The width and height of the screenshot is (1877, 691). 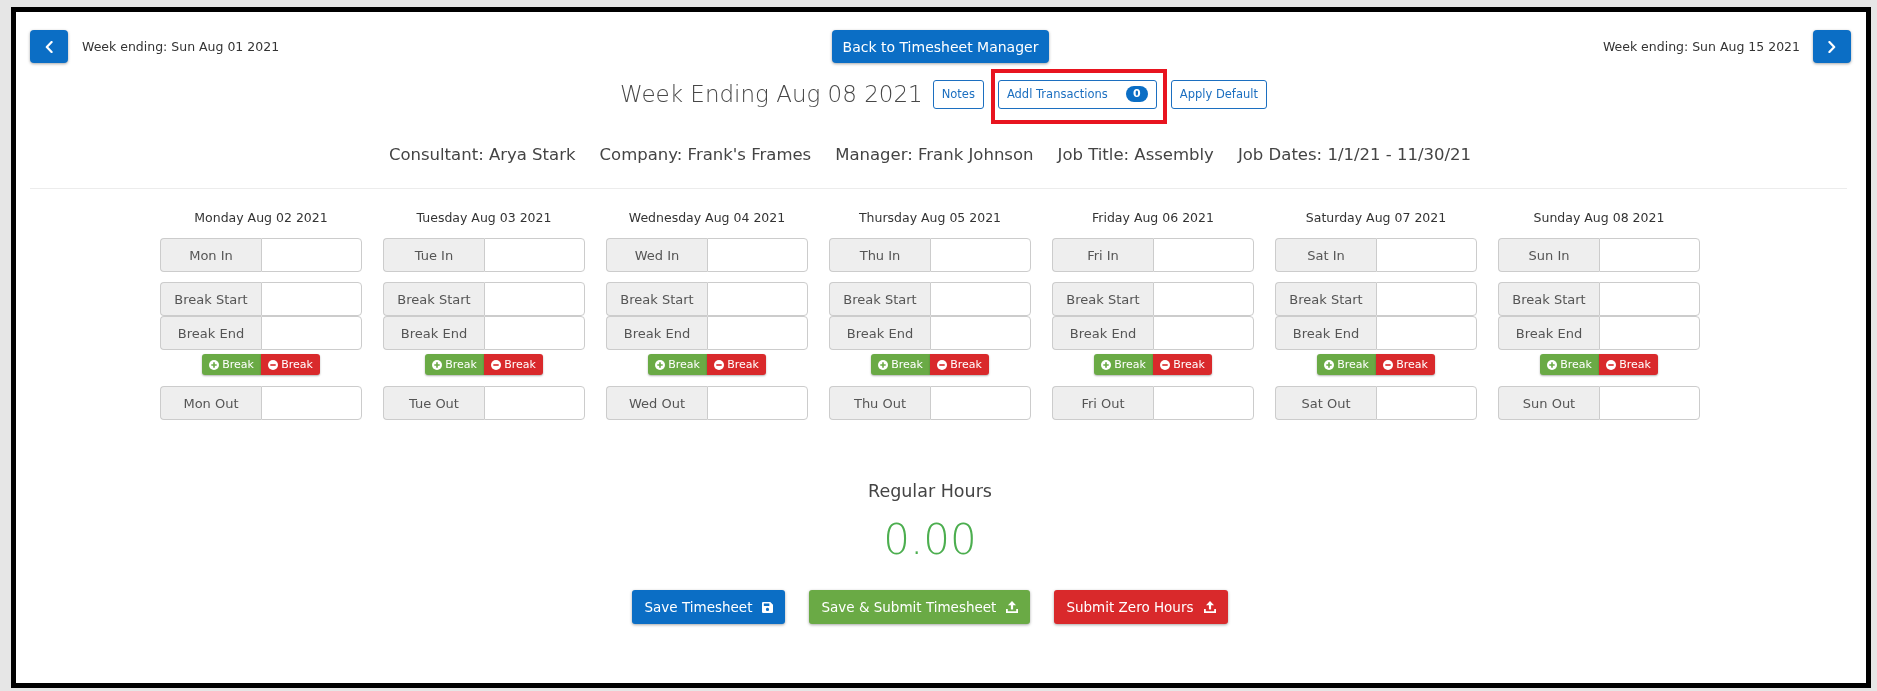 What do you see at coordinates (484, 218) in the screenshot?
I see `day-date: Tuesday Aug 03 2021` at bounding box center [484, 218].